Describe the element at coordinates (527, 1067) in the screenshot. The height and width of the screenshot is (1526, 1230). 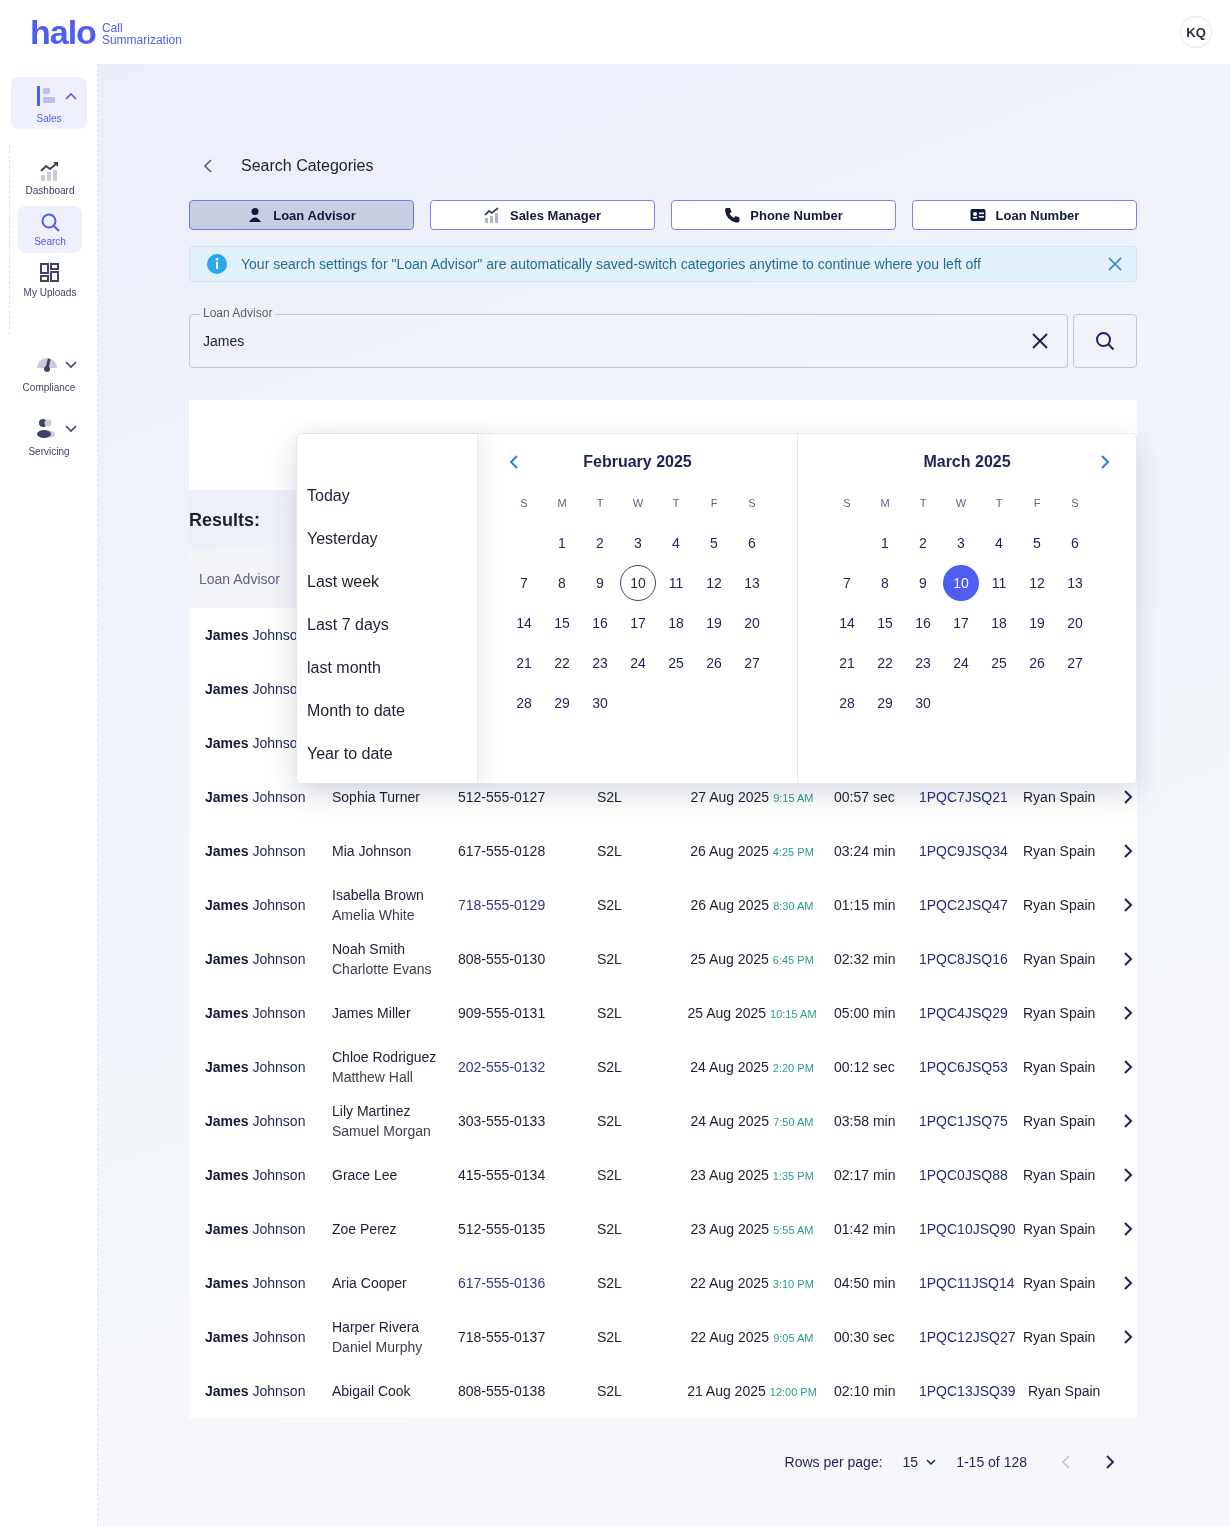
I see `phone-link: 202-555-0132` at that location.